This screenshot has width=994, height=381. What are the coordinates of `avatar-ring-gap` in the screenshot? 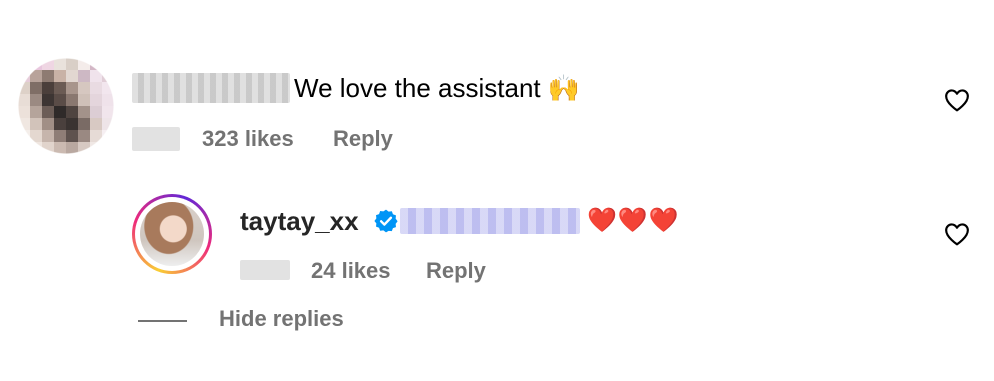 It's located at (172, 234).